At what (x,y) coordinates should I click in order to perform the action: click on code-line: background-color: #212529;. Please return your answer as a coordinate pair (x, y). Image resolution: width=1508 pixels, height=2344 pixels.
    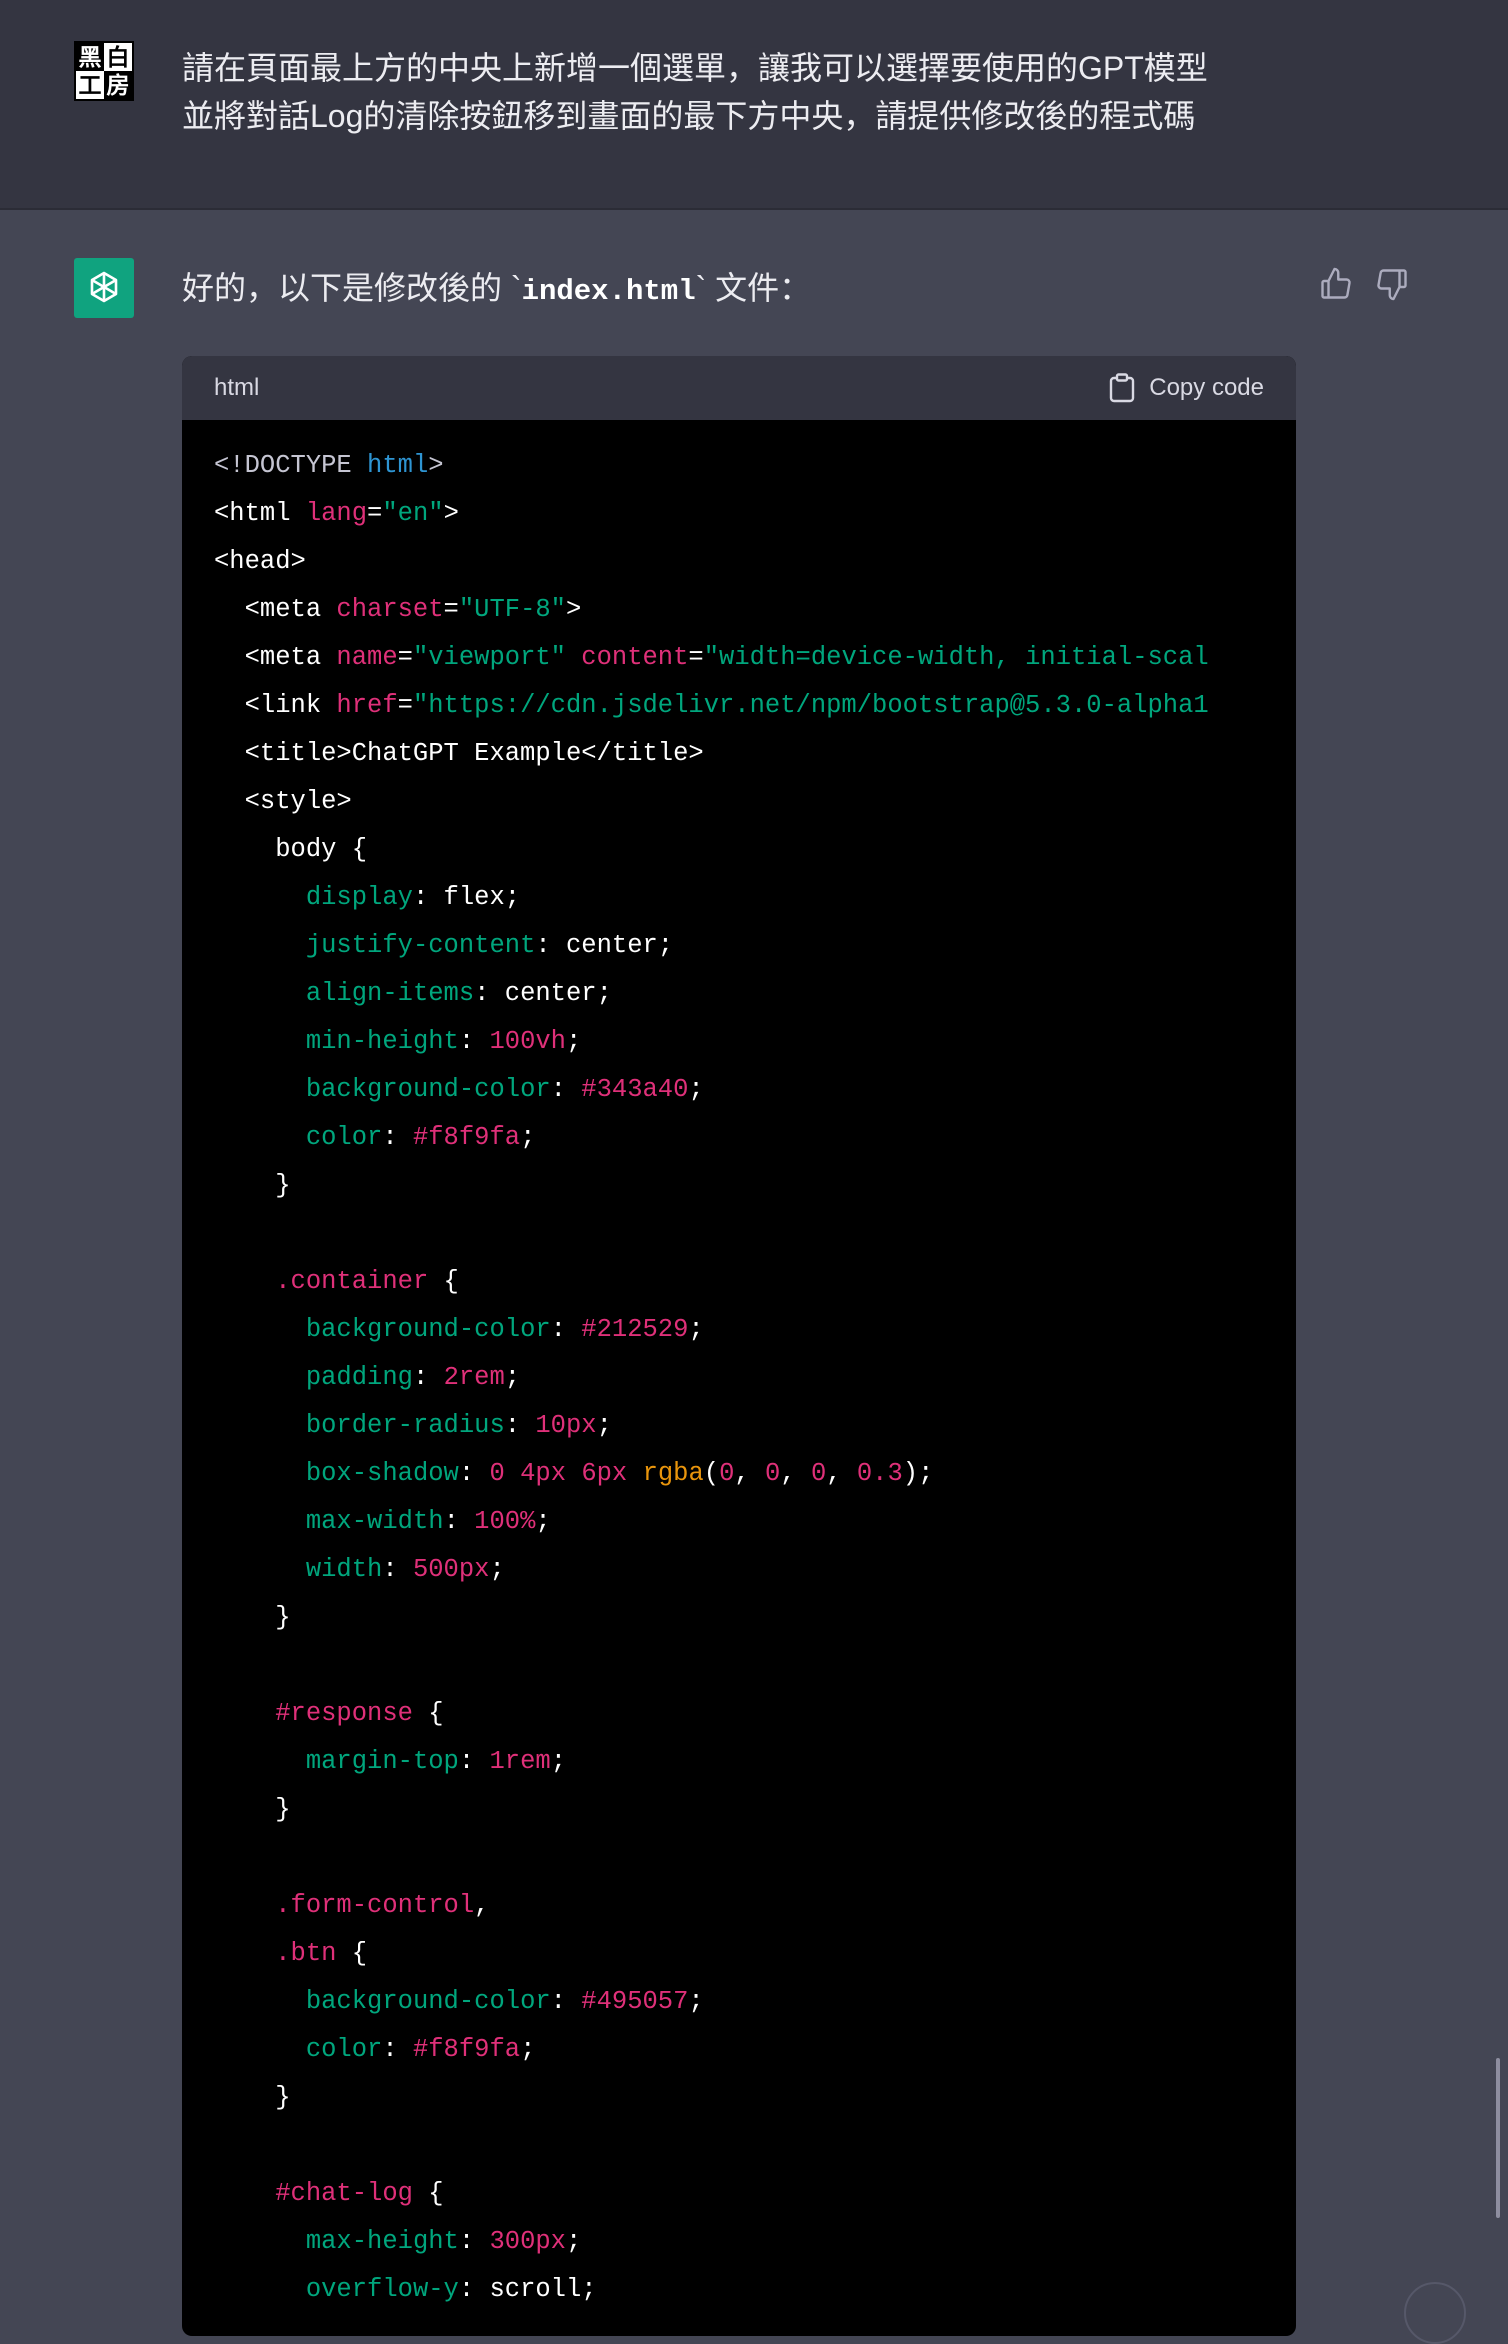
    Looking at the image, I should click on (755, 1330).